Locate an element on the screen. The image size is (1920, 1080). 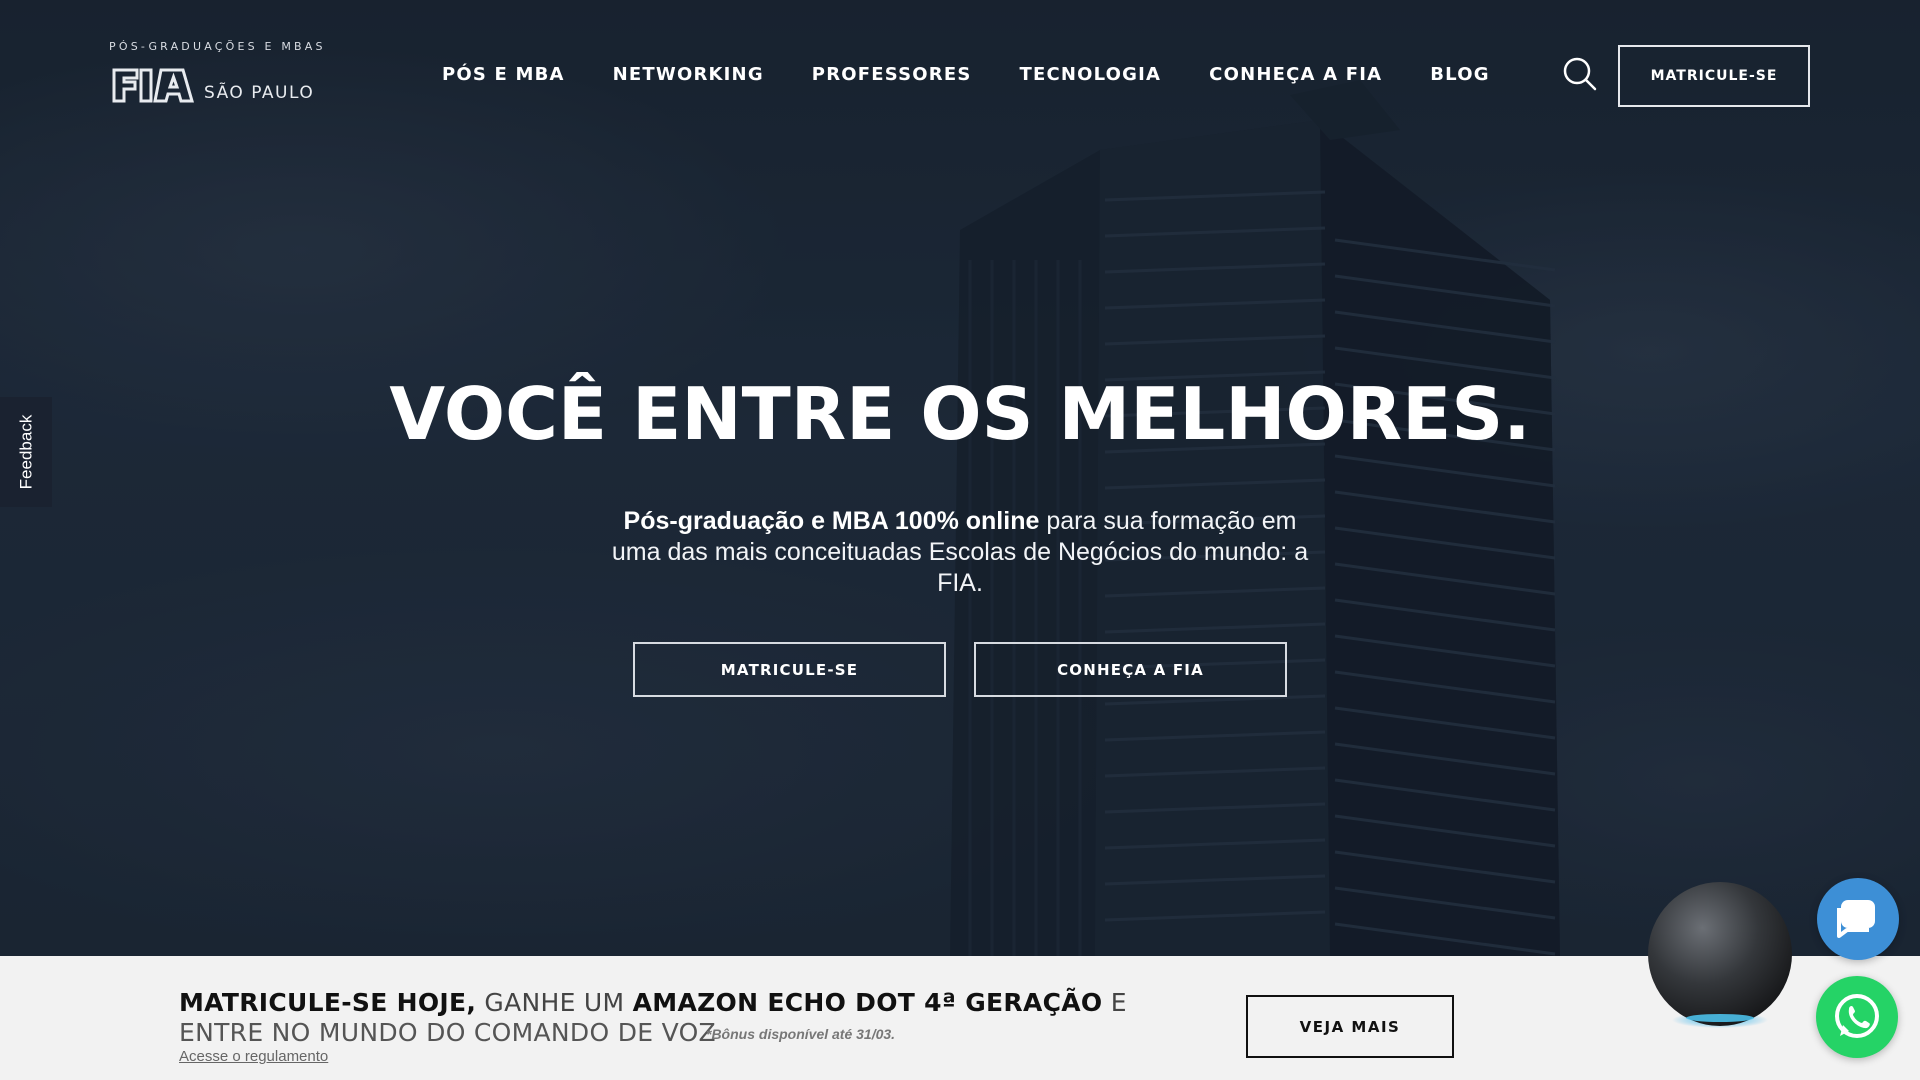
nav-item-tecnologia: TECNOLOGIA is located at coordinates (1090, 75).